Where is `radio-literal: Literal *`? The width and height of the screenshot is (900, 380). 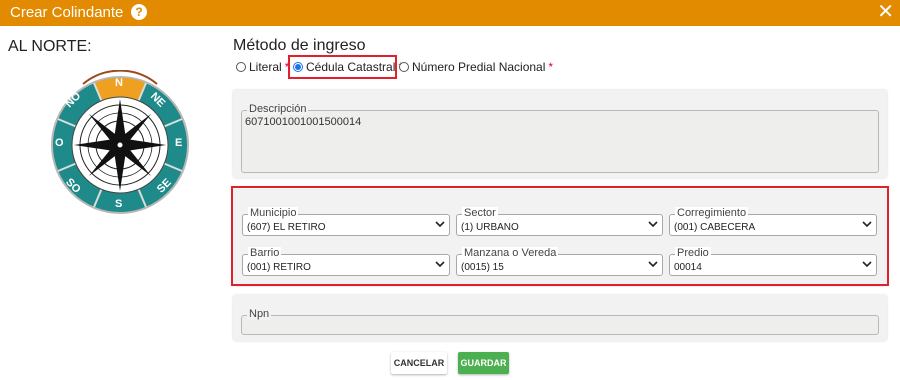 radio-literal: Literal * is located at coordinates (262, 67).